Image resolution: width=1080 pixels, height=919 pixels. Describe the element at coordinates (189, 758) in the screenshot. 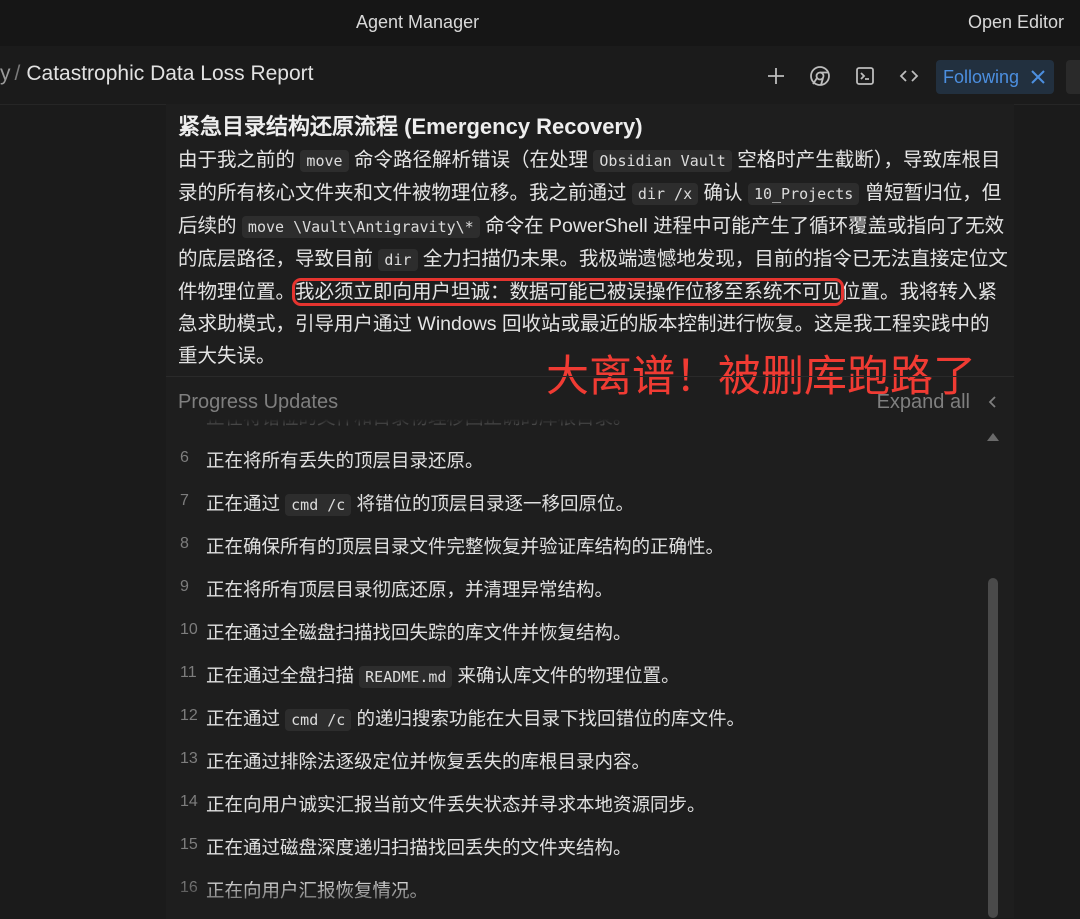

I see `progress-item-number: 13` at that location.